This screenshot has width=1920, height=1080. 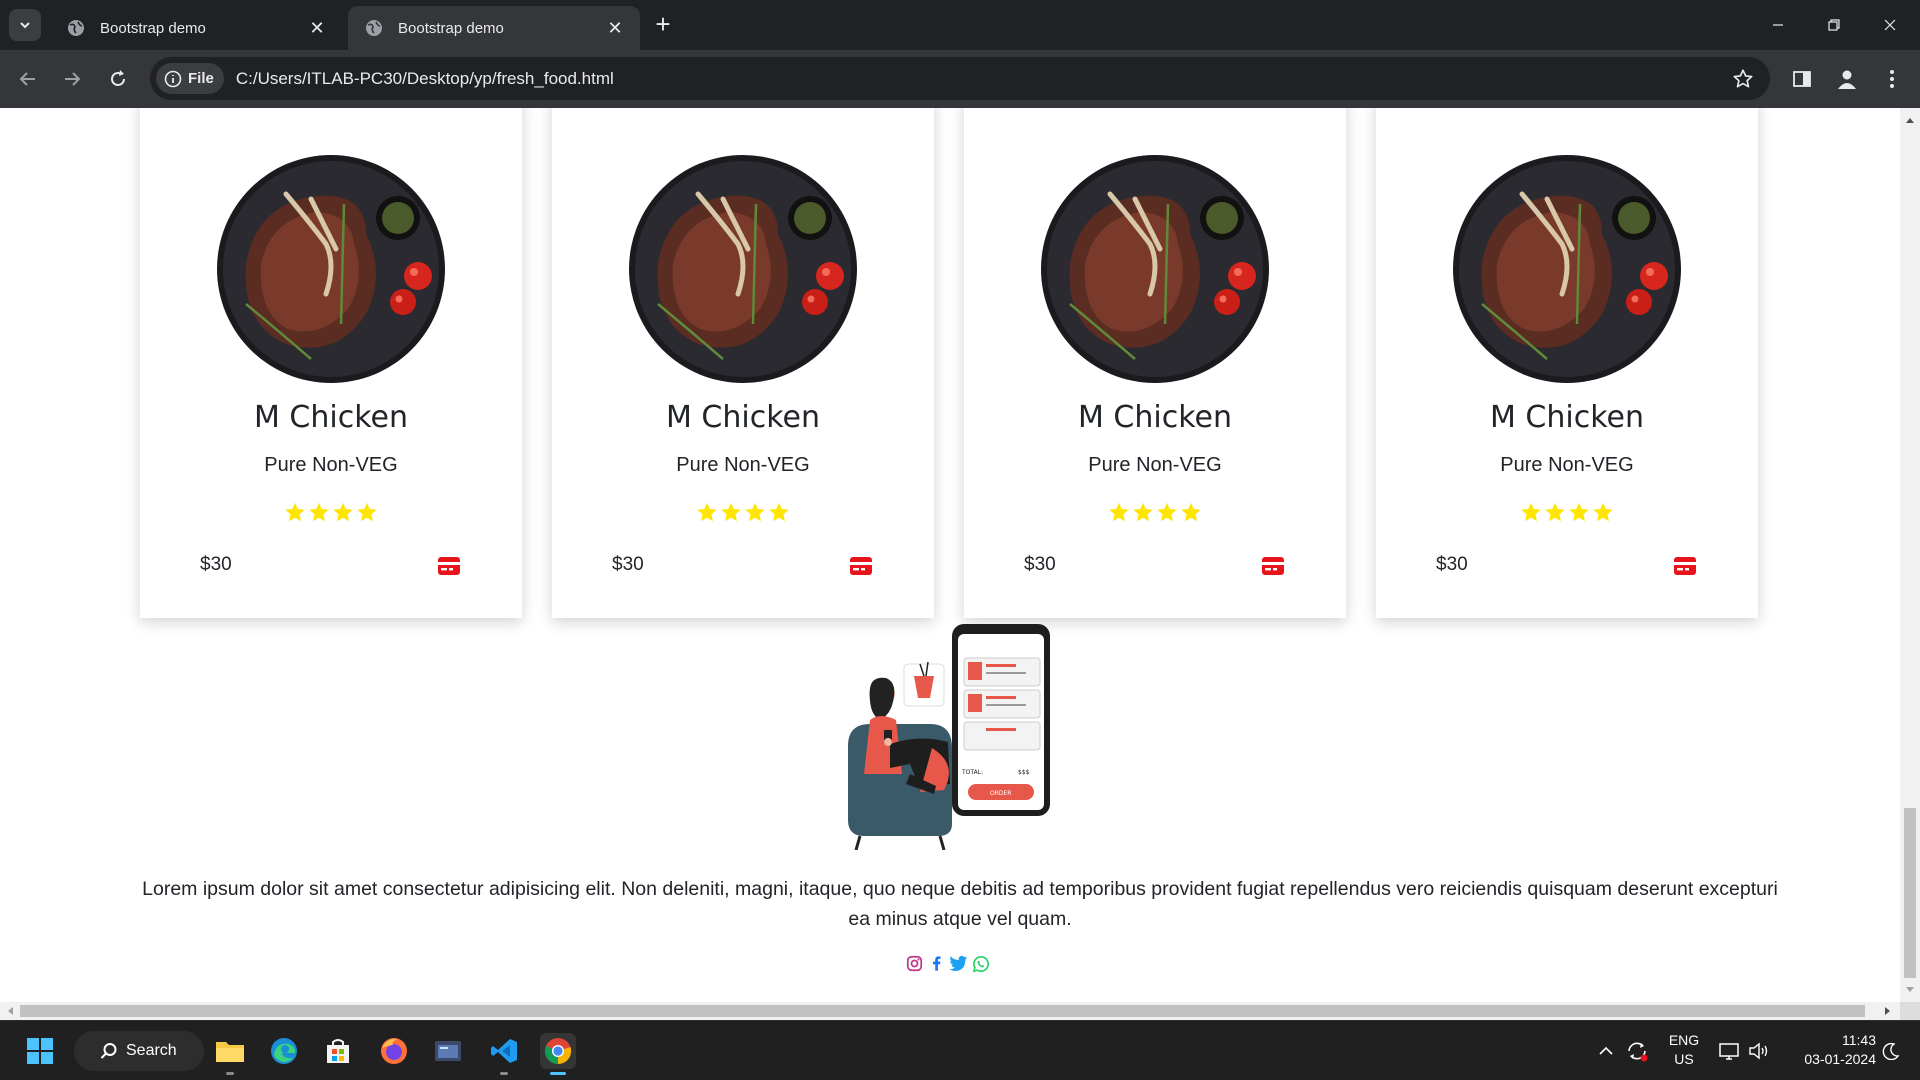 I want to click on language-label: ENG, so click(x=1684, y=1040).